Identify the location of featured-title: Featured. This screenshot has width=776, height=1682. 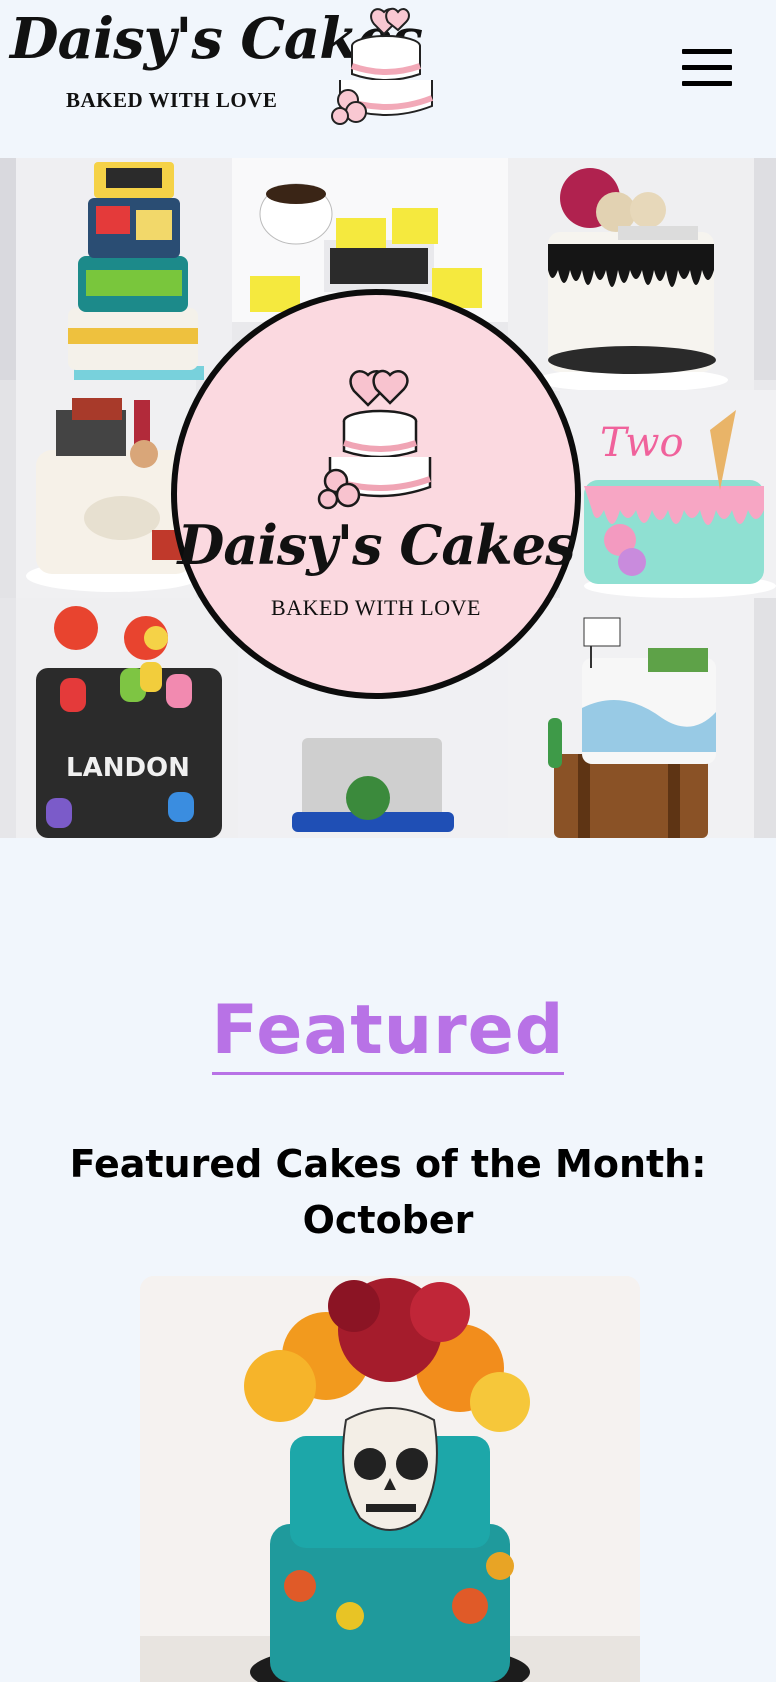
(388, 1032).